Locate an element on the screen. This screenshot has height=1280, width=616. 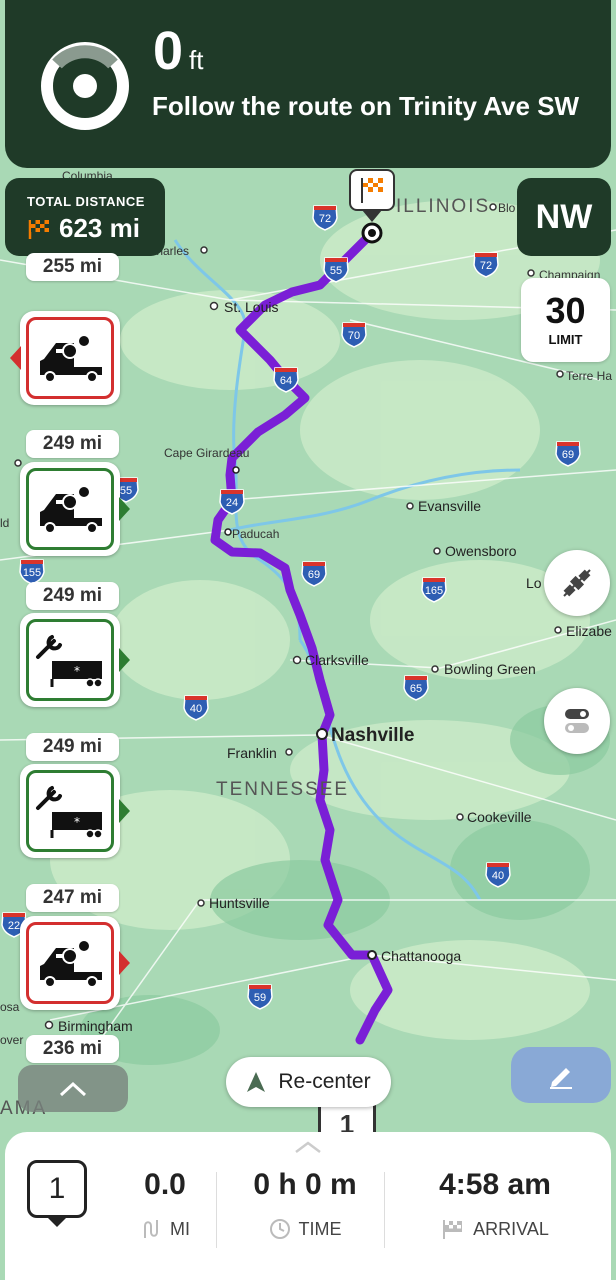
maneuver-distance-value: 0 is located at coordinates (168, 51).